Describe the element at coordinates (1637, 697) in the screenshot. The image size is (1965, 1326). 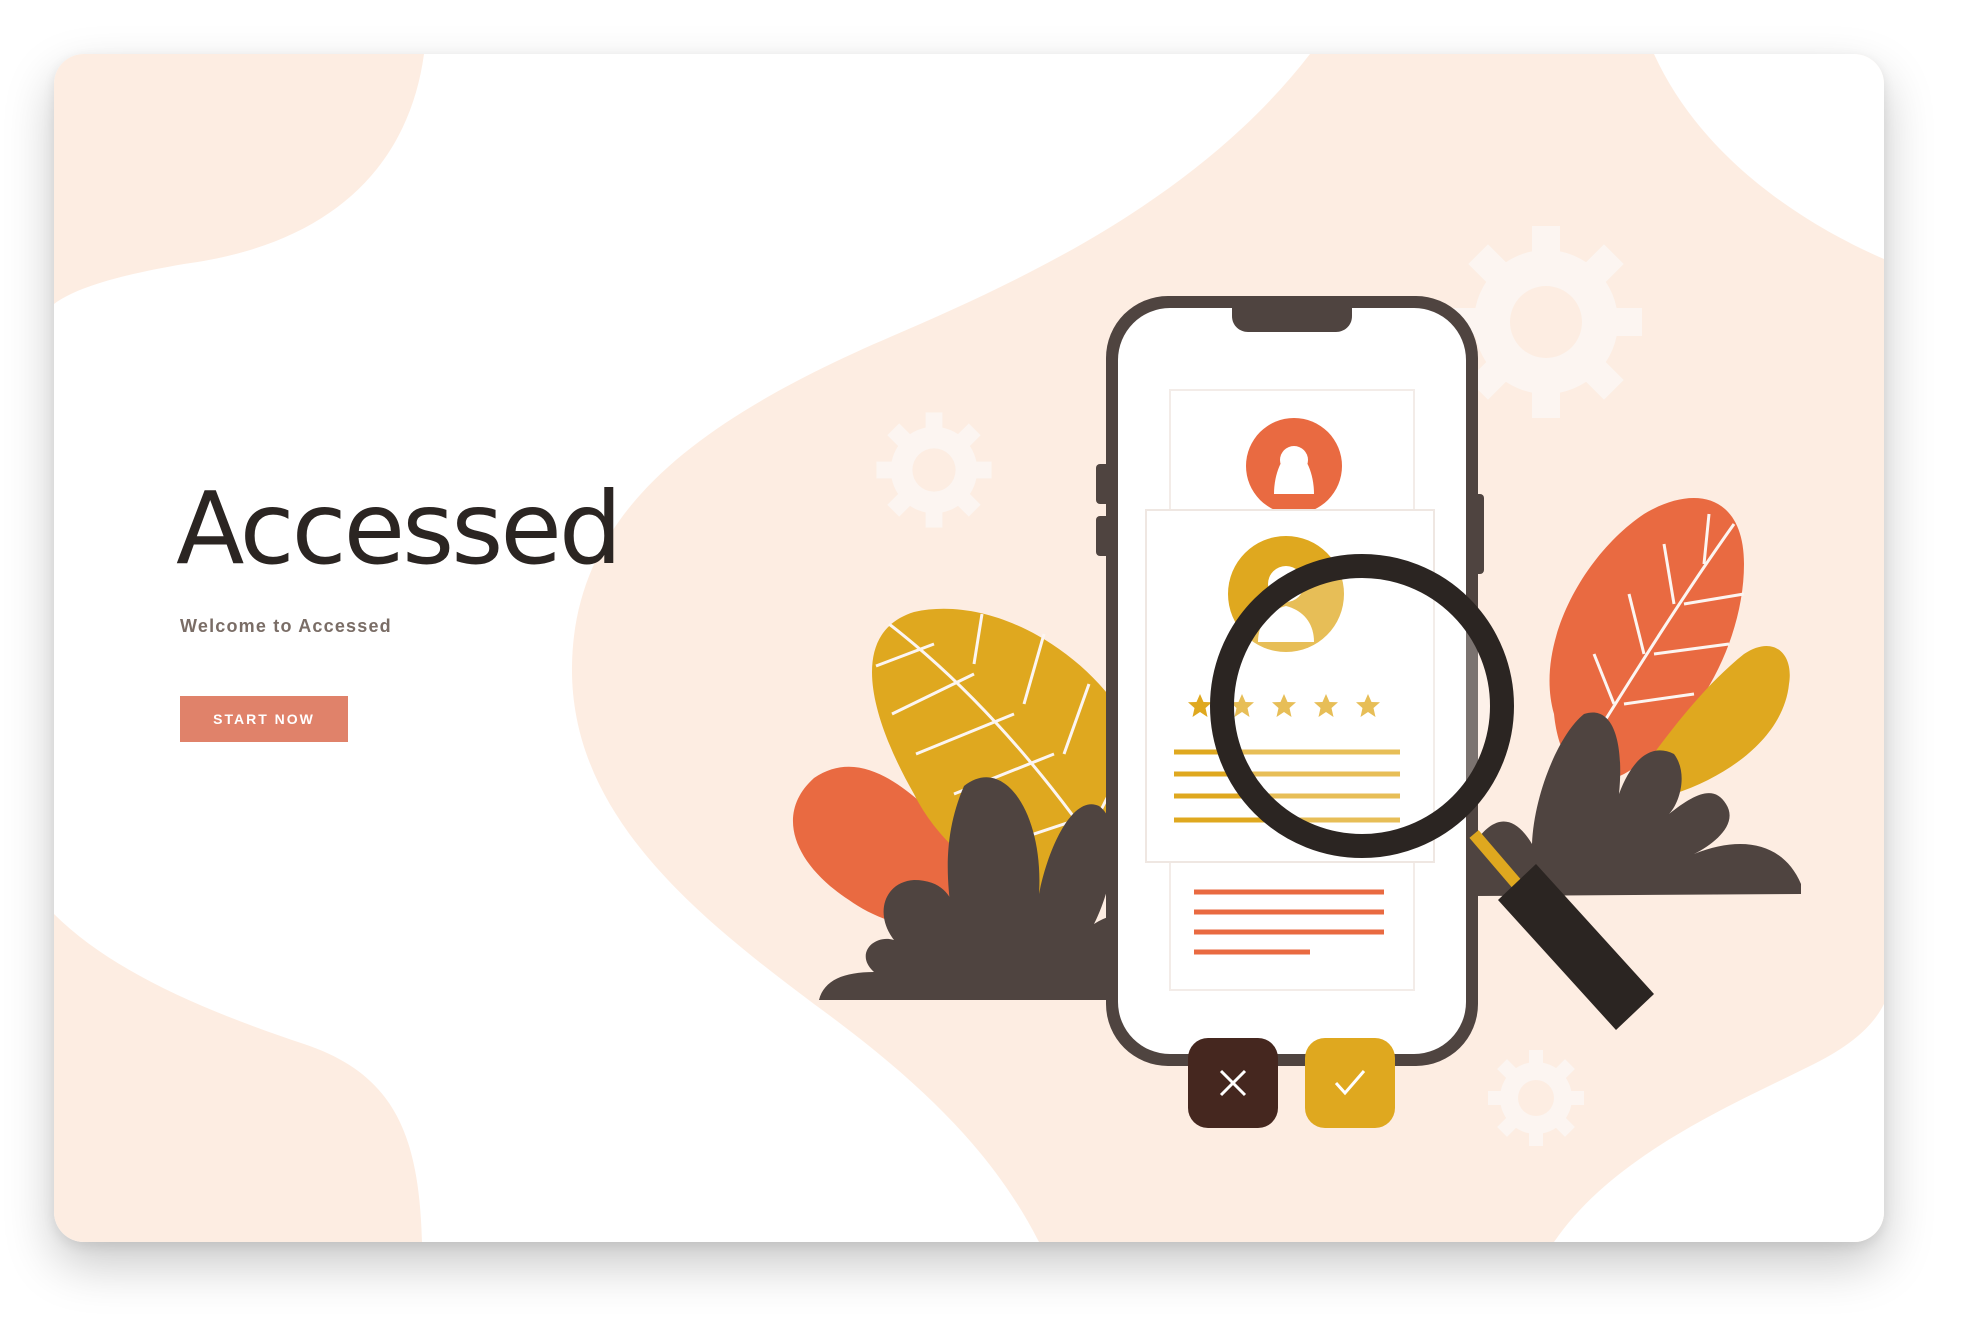
I see `right-plants` at that location.